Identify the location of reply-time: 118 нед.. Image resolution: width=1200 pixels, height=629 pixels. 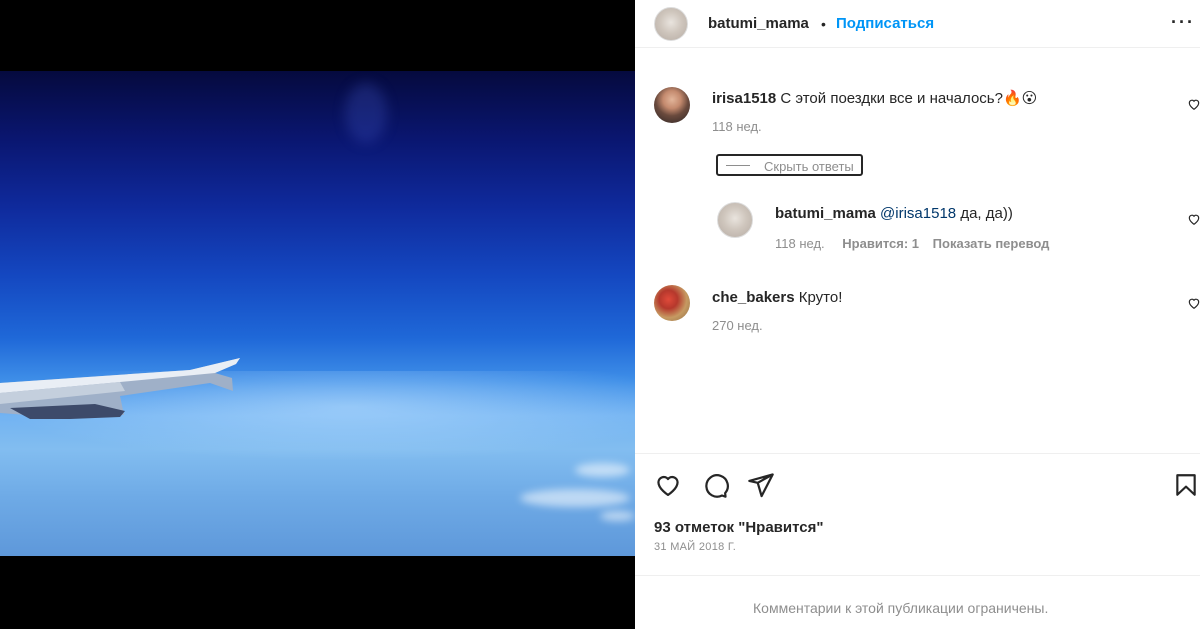
(800, 243).